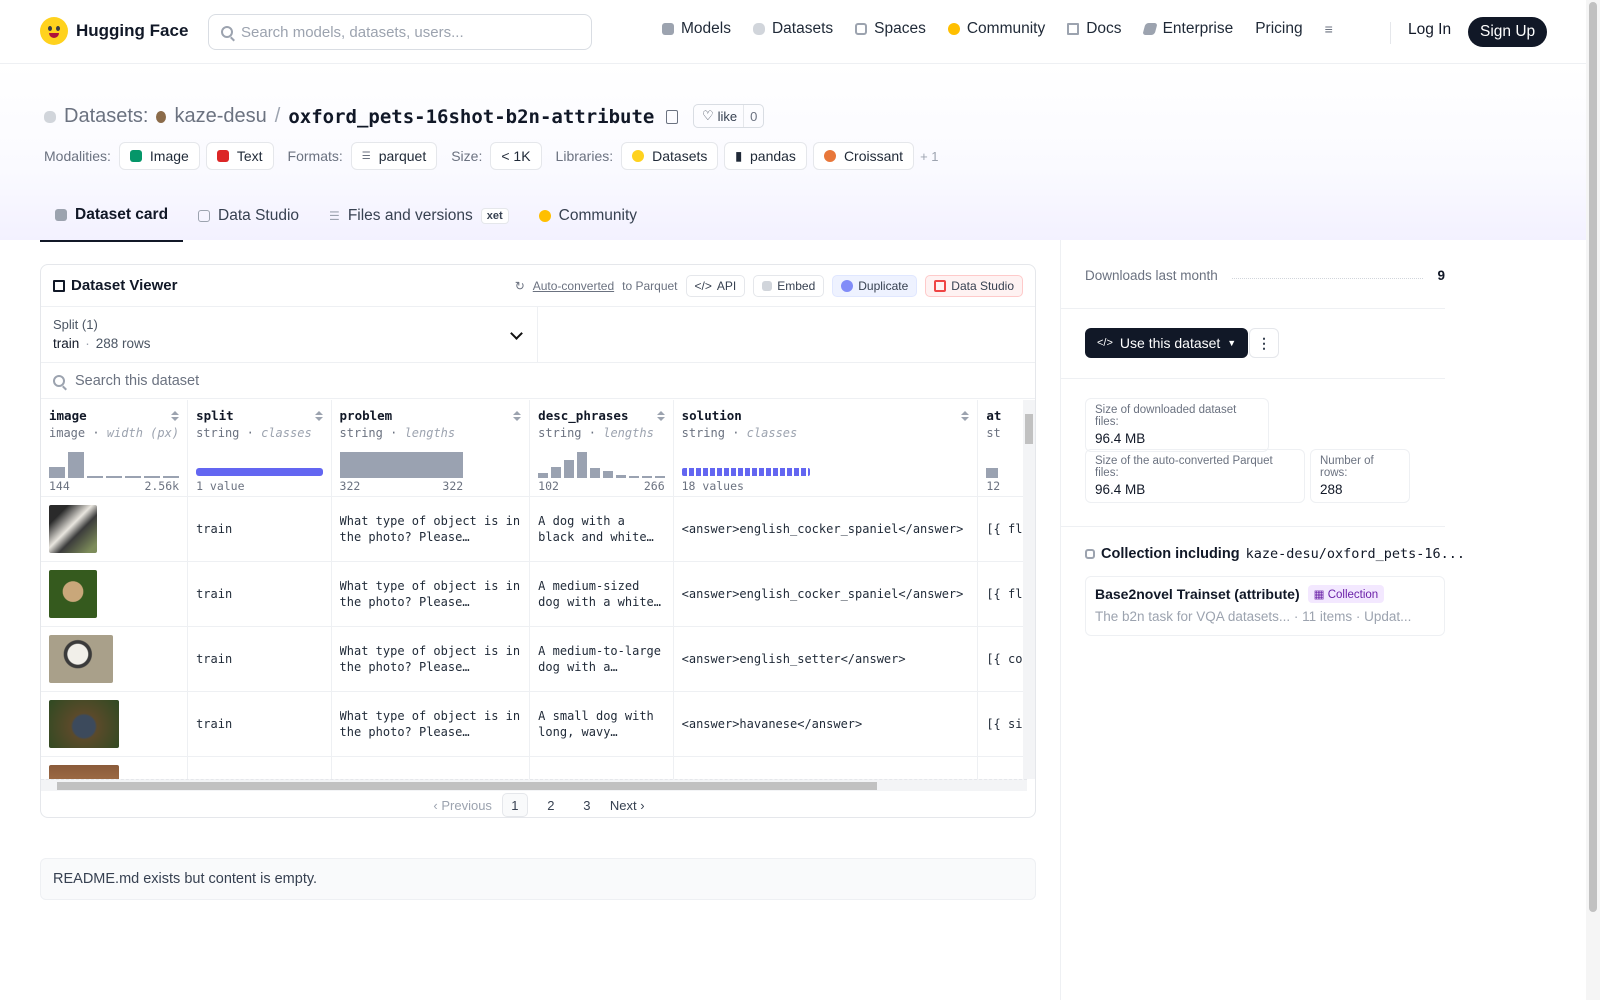 The width and height of the screenshot is (1600, 1000). What do you see at coordinates (672, 116) in the screenshot?
I see `copy-icon` at bounding box center [672, 116].